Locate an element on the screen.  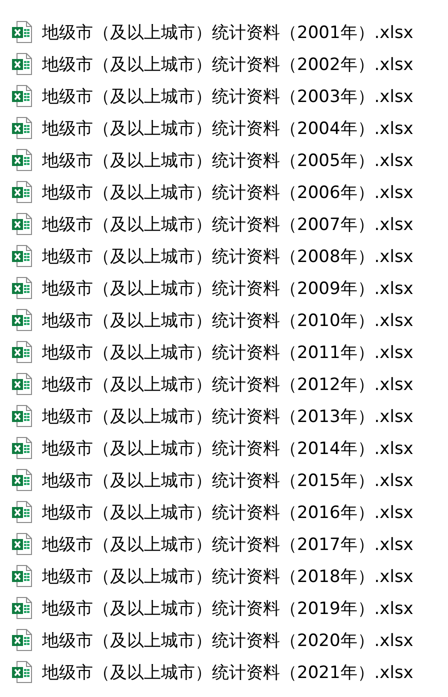
file-name: 地级市（及以上城市）统计资料（2020年）.xlsx is located at coordinates (228, 640).